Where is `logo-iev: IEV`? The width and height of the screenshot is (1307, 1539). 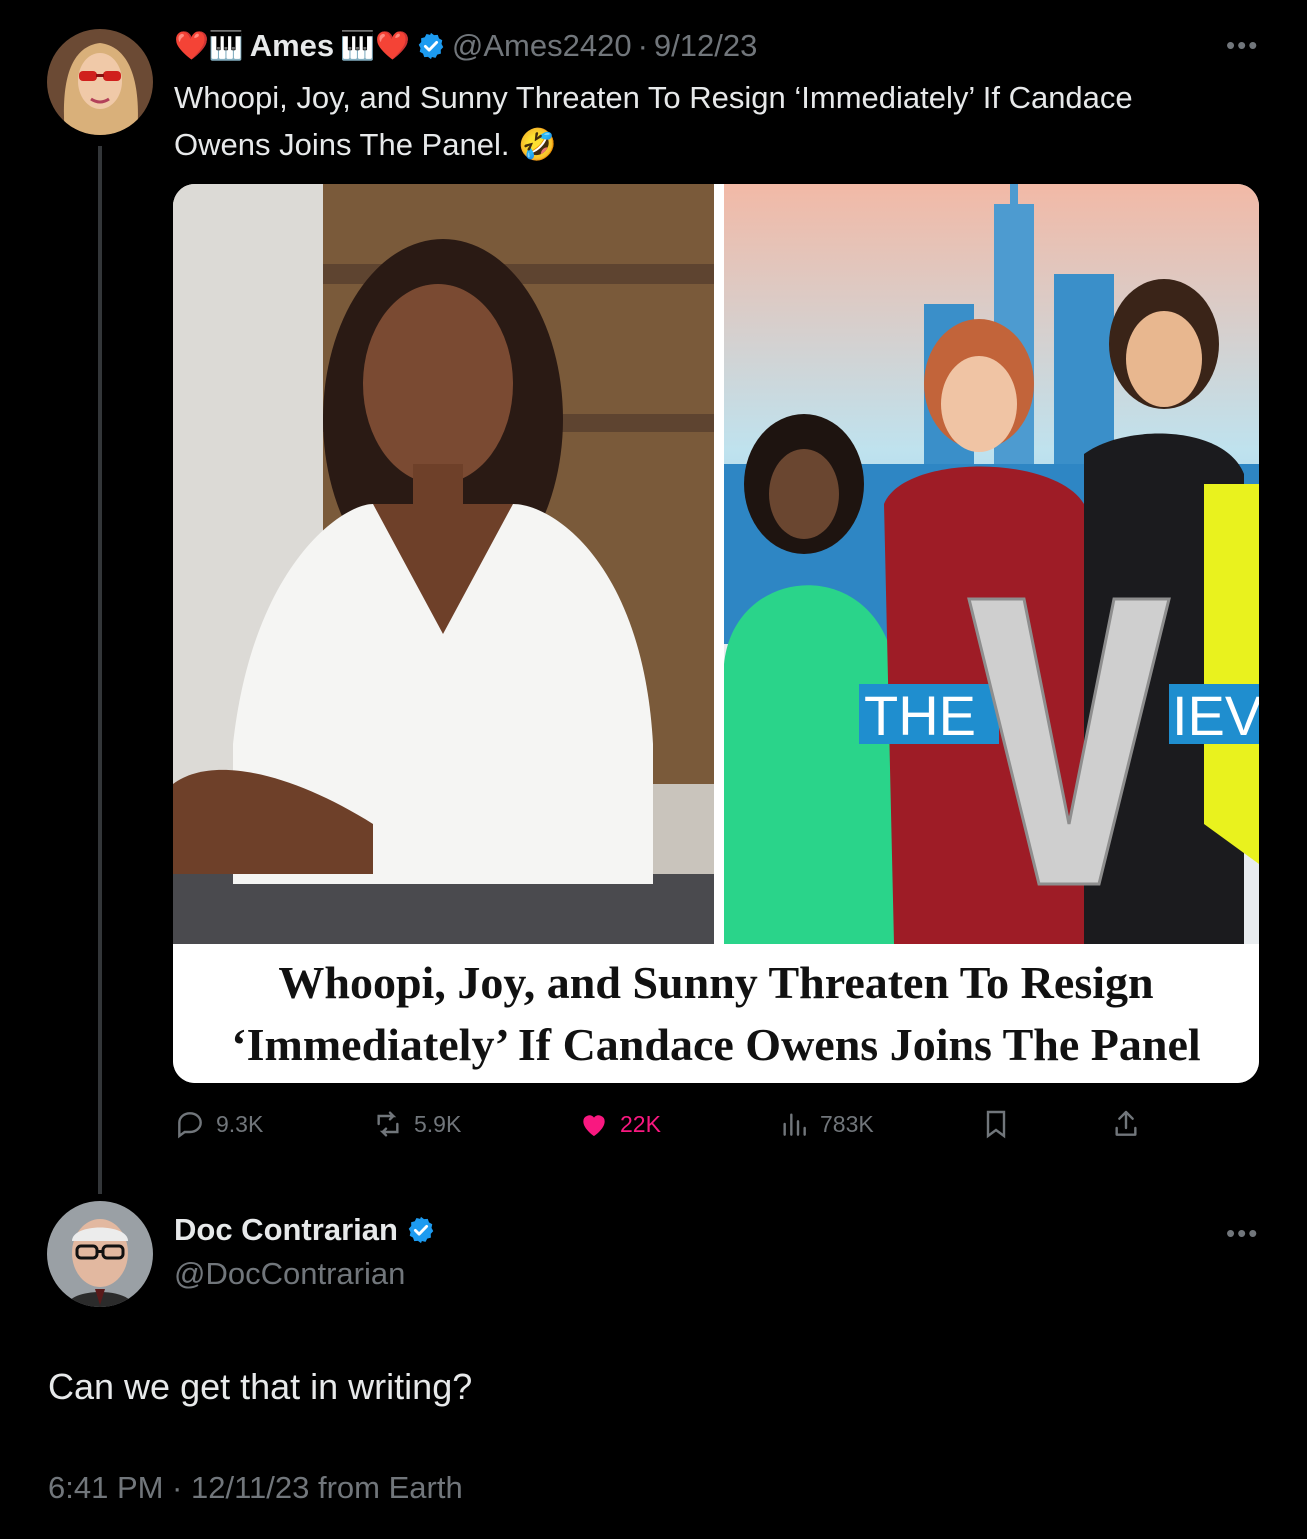 logo-iev: IEV is located at coordinates (1215, 715).